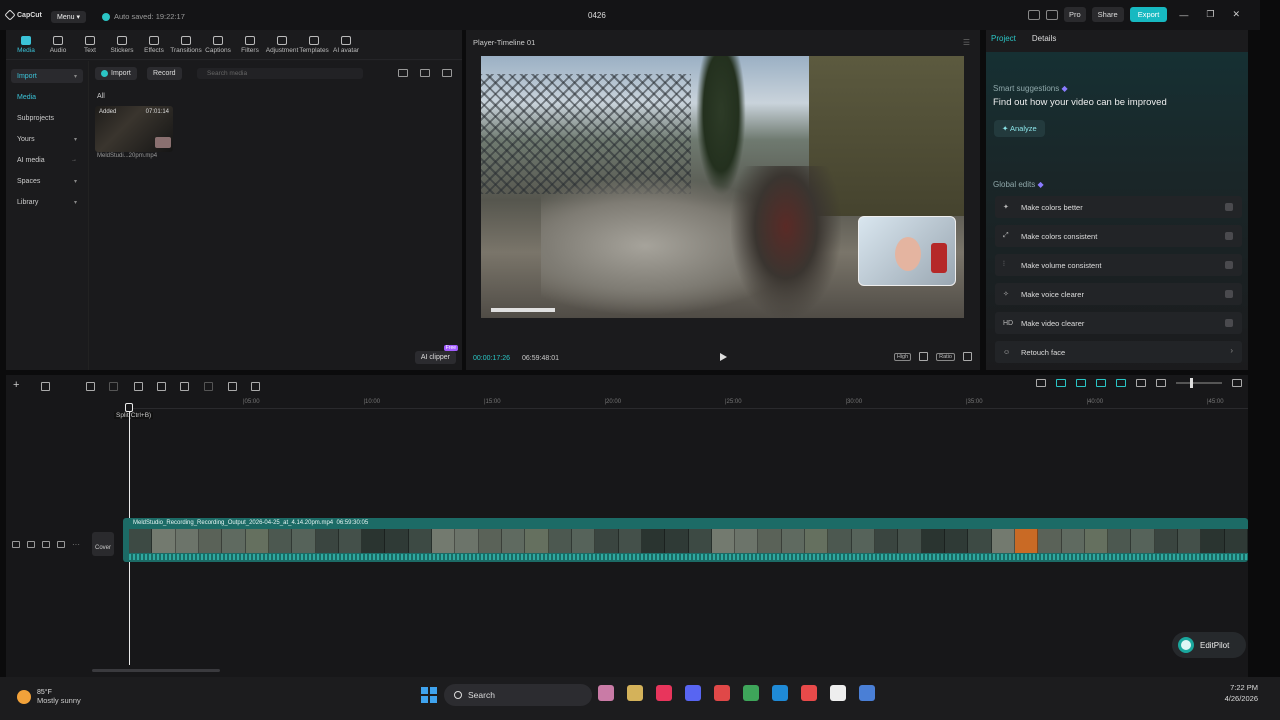  What do you see at coordinates (232, 386) in the screenshot?
I see `marker-icon` at bounding box center [232, 386].